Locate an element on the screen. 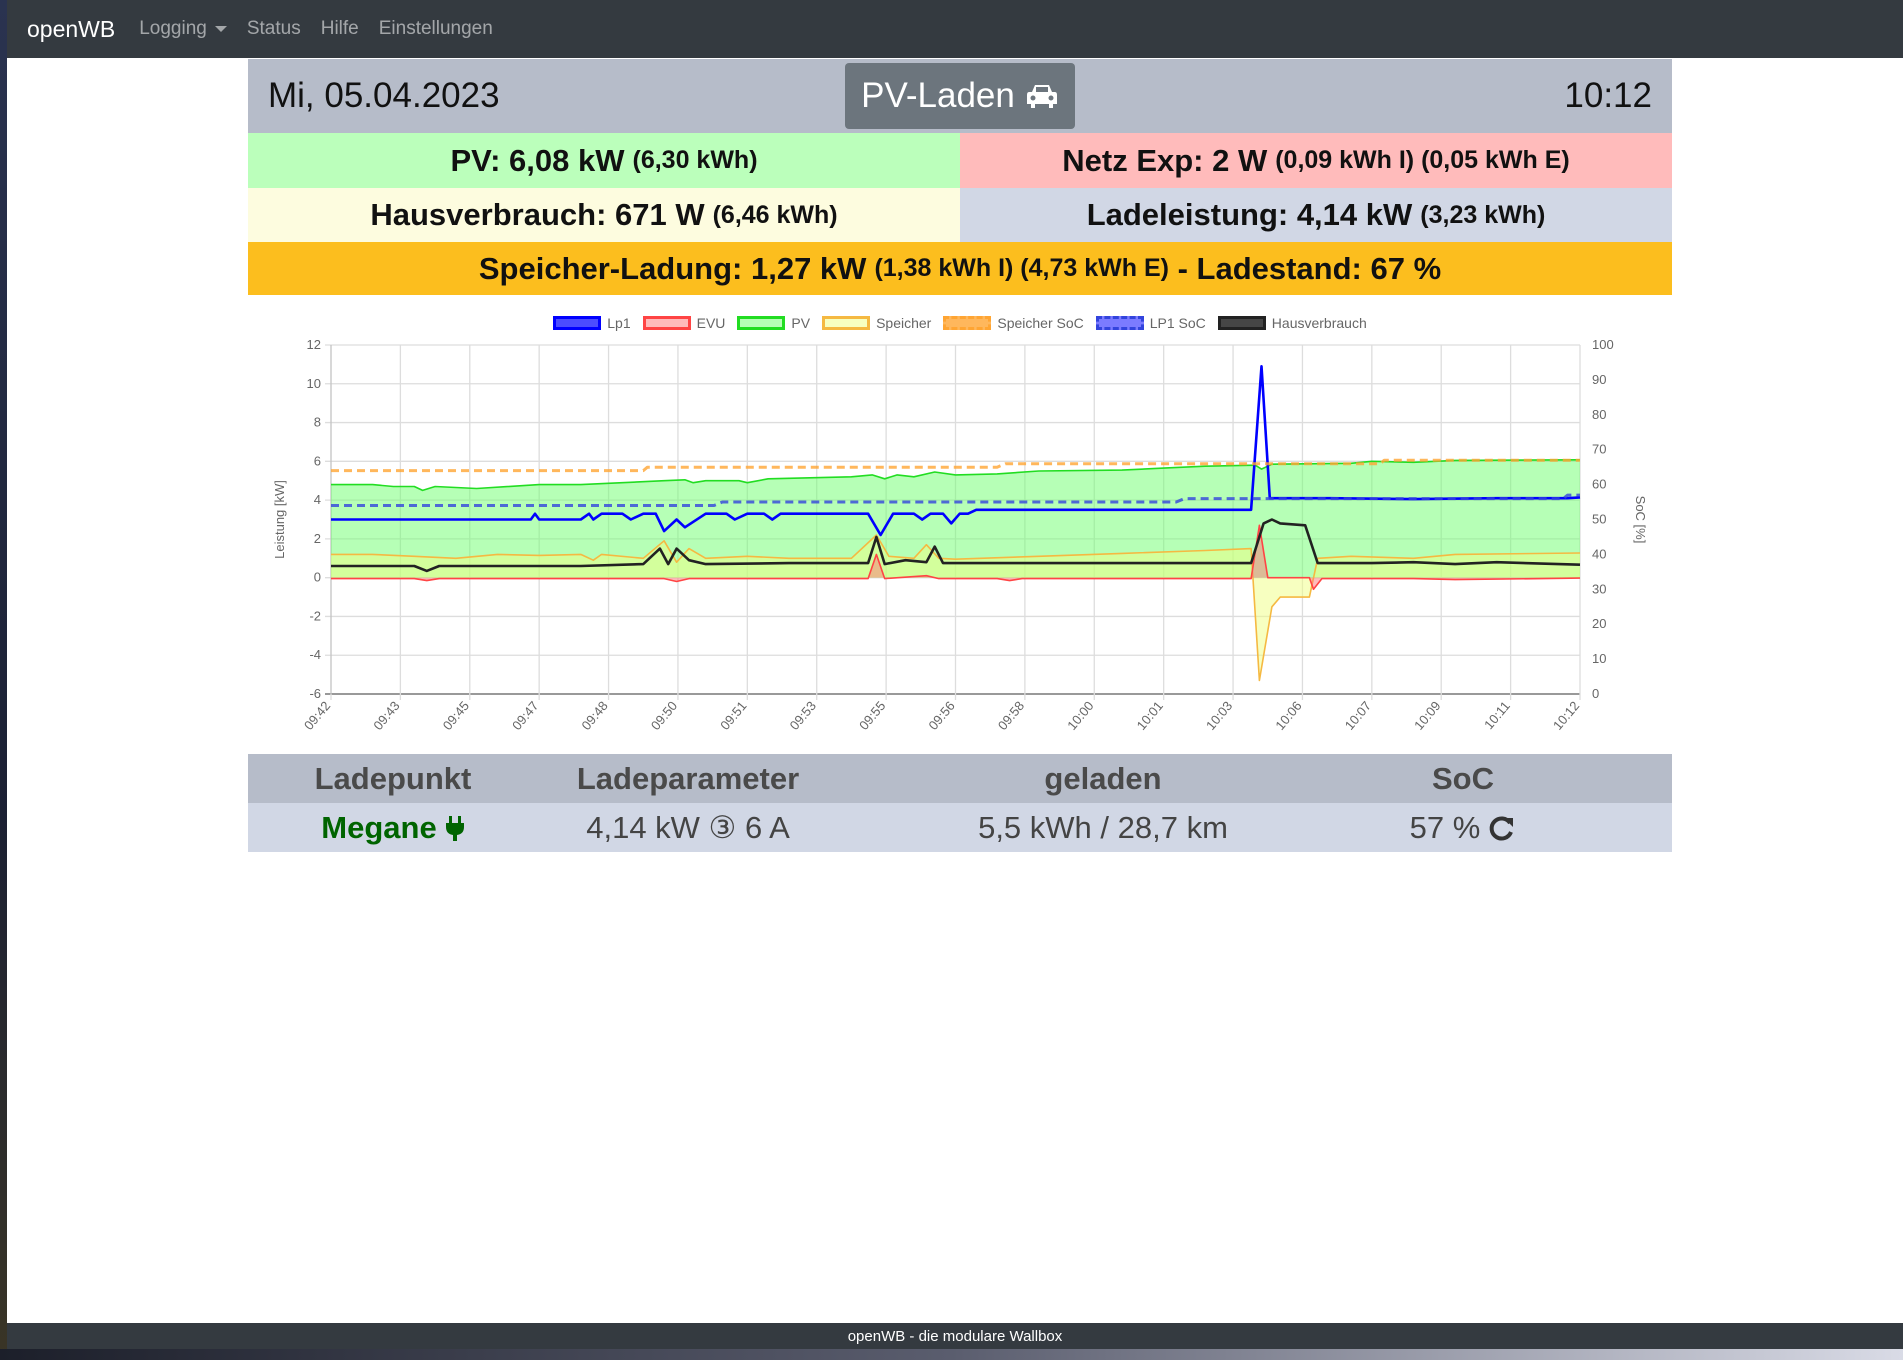 This screenshot has width=1903, height=1360. y-tick-label: 8 is located at coordinates (317, 422).